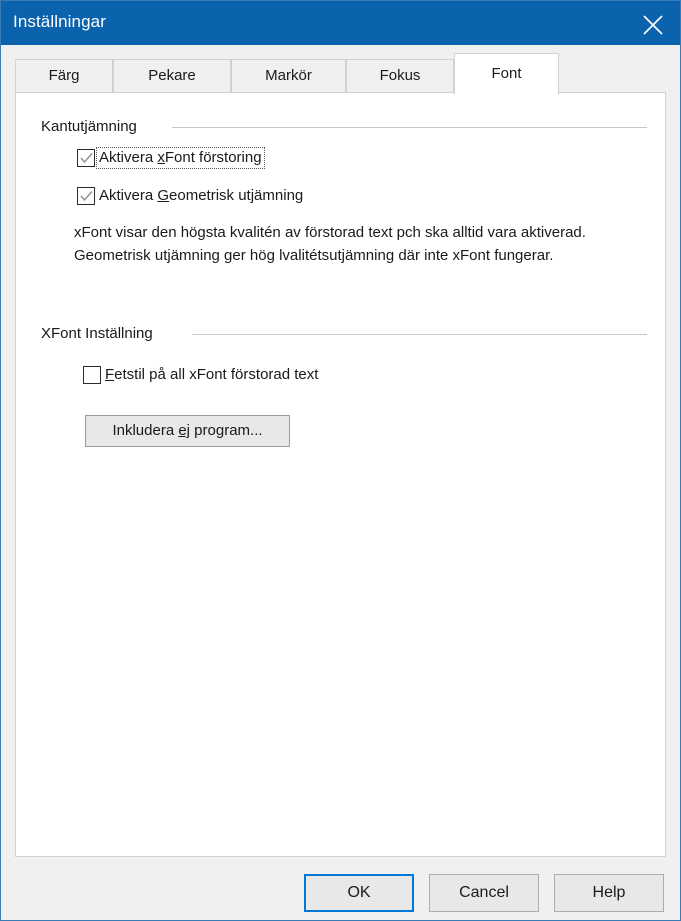  I want to click on accelerator-x: x, so click(161, 157).